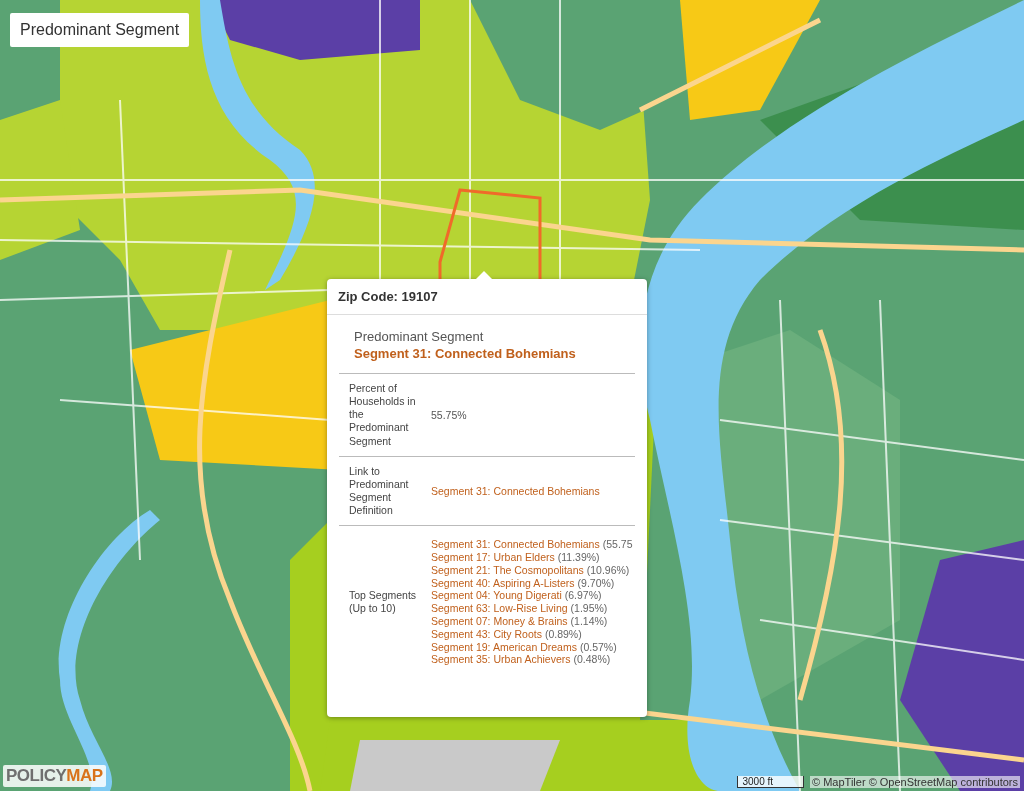 The width and height of the screenshot is (1024, 791). I want to click on segment-share: (0.89%), so click(563, 633).